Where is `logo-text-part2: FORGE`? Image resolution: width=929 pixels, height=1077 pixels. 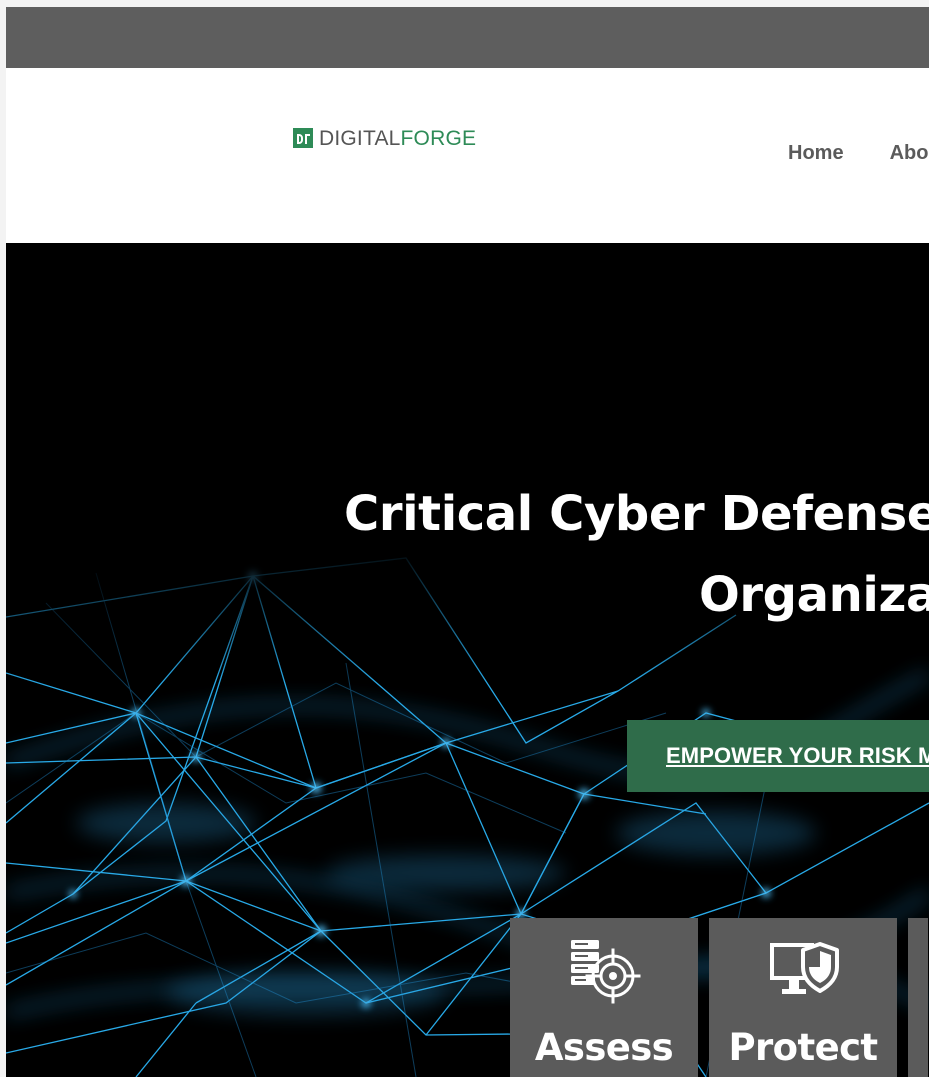
logo-text-part2: FORGE is located at coordinates (438, 138).